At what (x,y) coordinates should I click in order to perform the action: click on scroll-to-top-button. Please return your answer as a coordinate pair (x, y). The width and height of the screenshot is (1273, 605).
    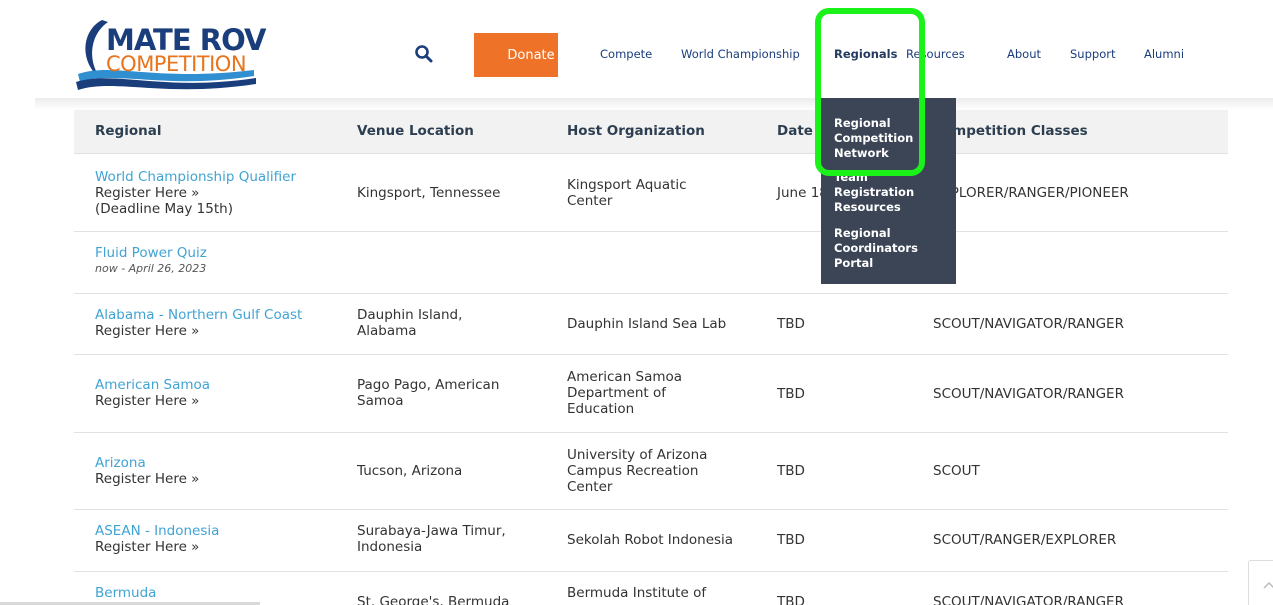
    Looking at the image, I should click on (1260, 582).